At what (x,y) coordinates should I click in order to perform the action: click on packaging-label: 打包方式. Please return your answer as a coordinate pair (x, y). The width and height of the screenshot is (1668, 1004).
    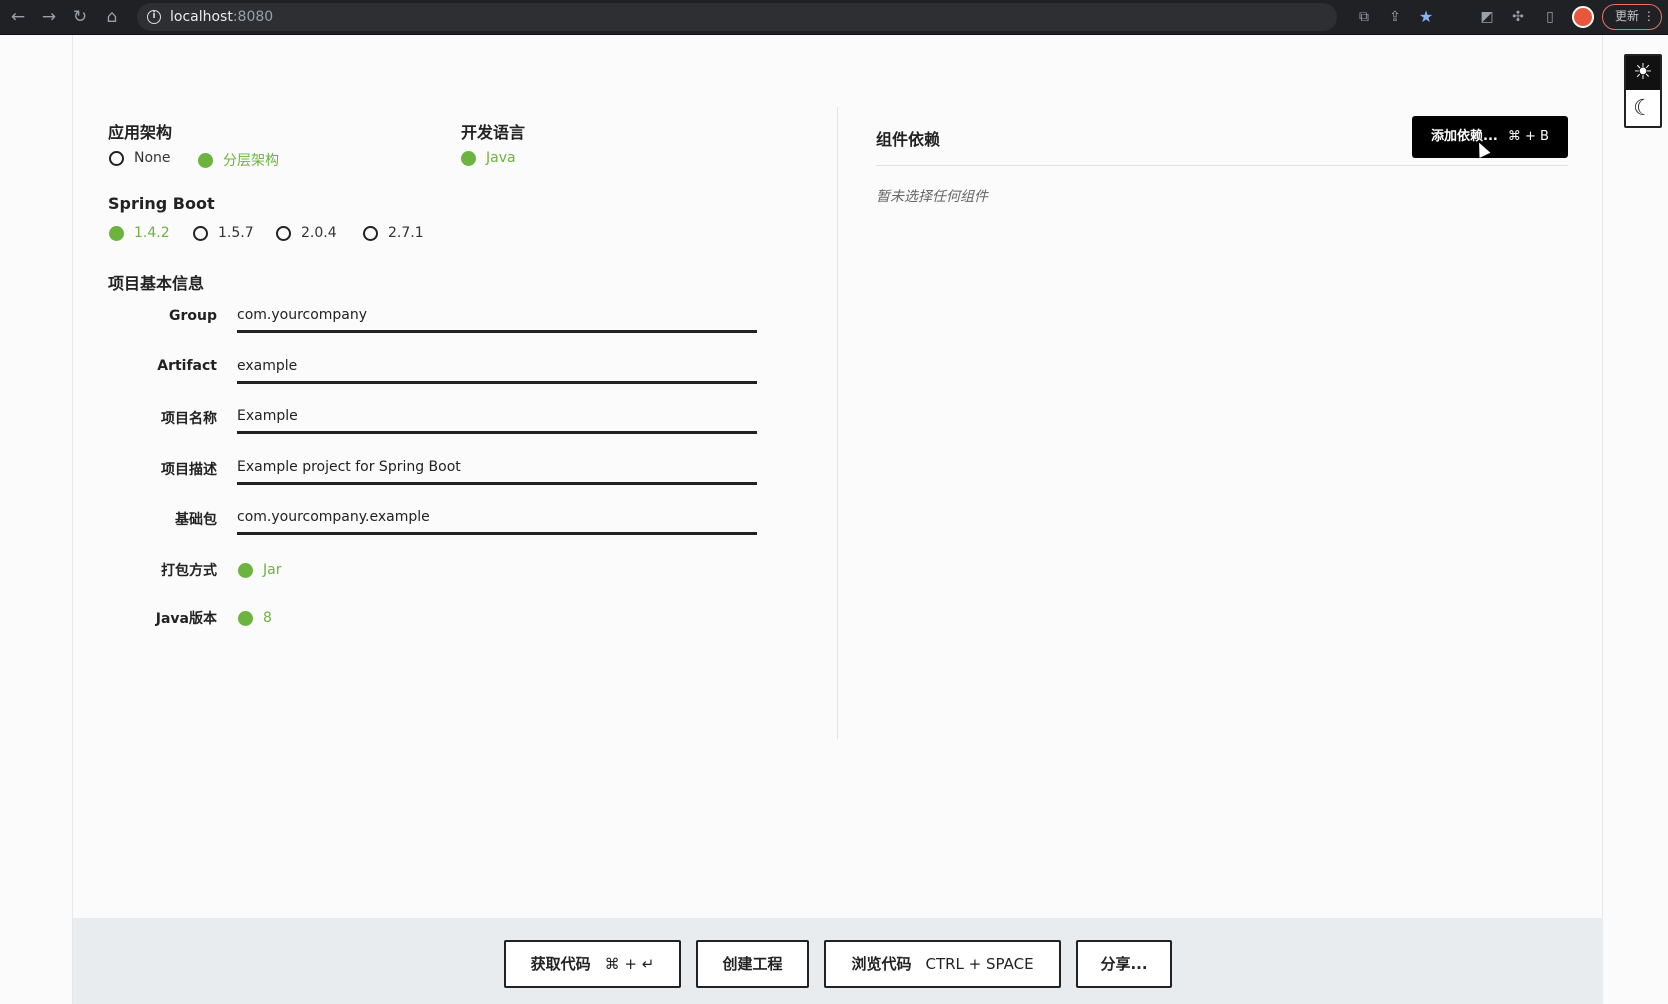
    Looking at the image, I should click on (189, 571).